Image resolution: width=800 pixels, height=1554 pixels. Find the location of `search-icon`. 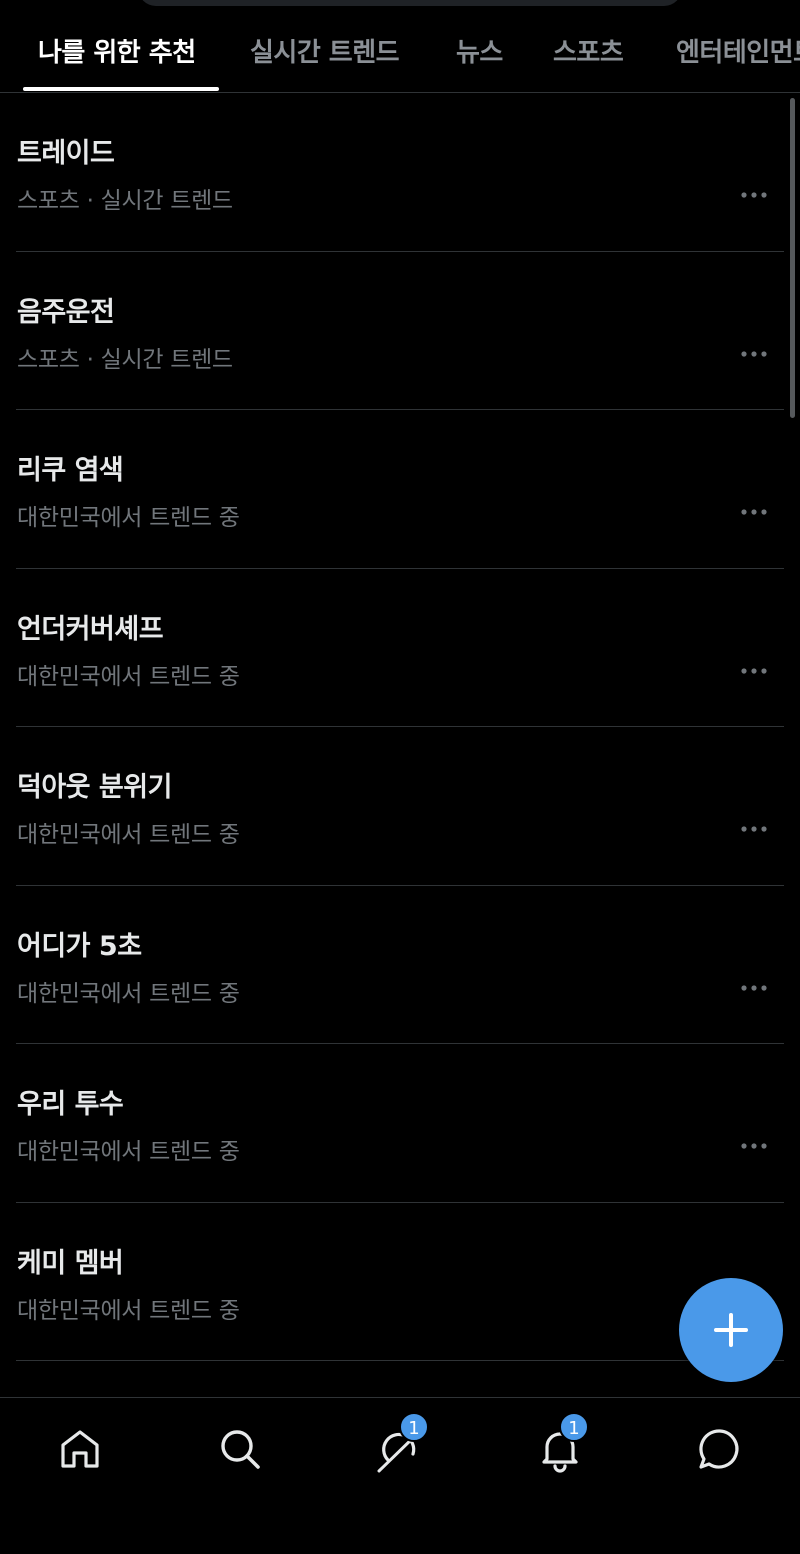

search-icon is located at coordinates (240, 1449).